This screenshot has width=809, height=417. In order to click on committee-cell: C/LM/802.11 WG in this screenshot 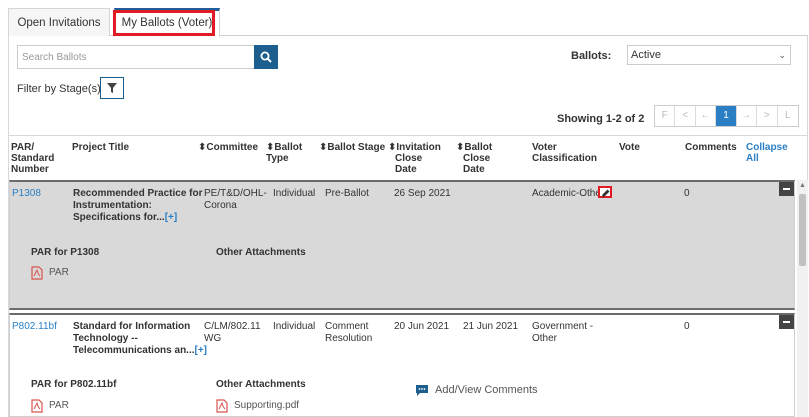, I will do `click(232, 333)`.